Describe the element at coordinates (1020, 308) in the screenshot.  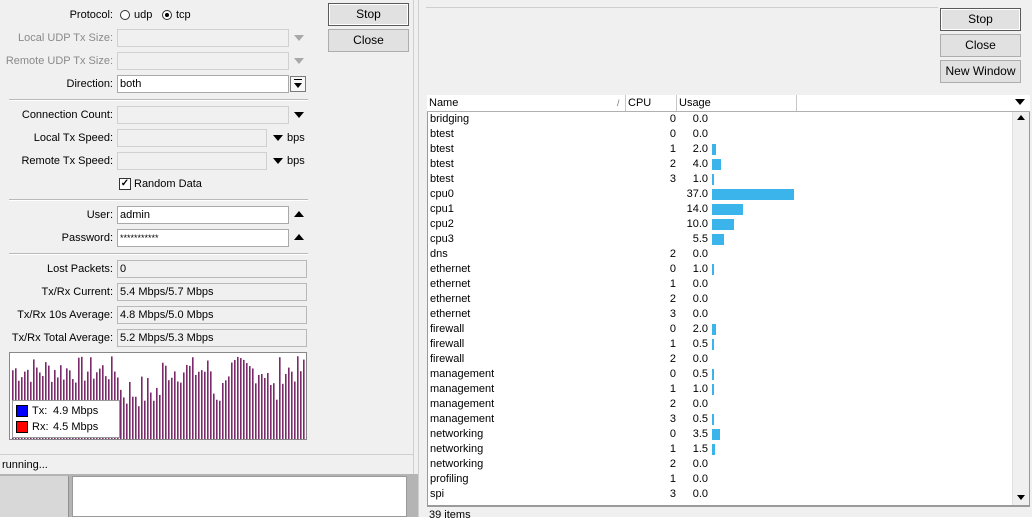
I see `vertical-scrollbar` at that location.